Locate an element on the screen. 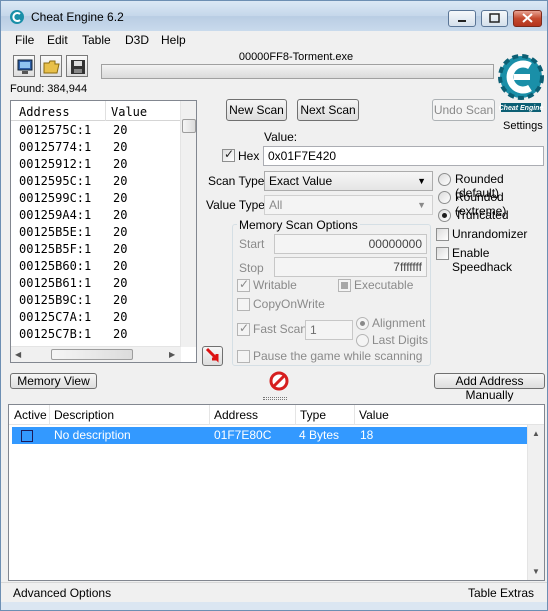 The height and width of the screenshot is (611, 548). scan-type-label: Scan Type is located at coordinates (236, 181).